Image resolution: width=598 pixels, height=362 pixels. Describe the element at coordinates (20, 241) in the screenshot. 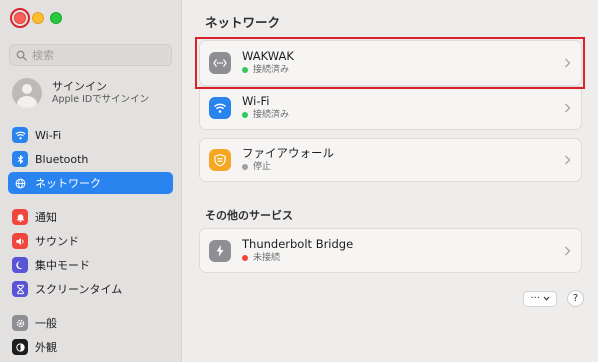

I see `speaker-icon` at that location.